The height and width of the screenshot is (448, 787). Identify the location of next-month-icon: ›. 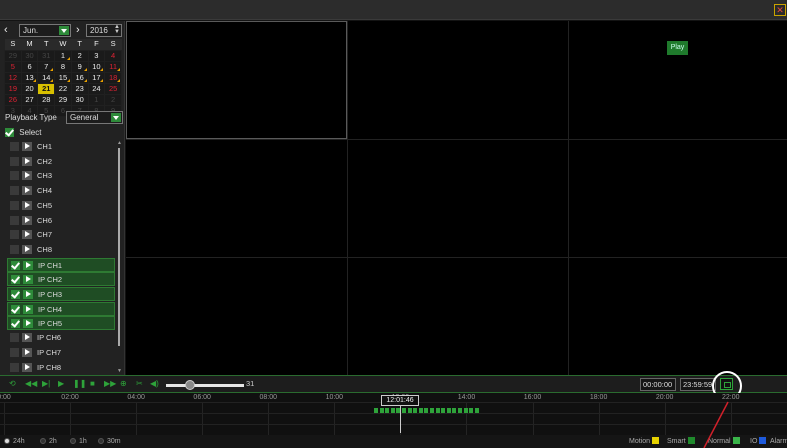
(78, 30).